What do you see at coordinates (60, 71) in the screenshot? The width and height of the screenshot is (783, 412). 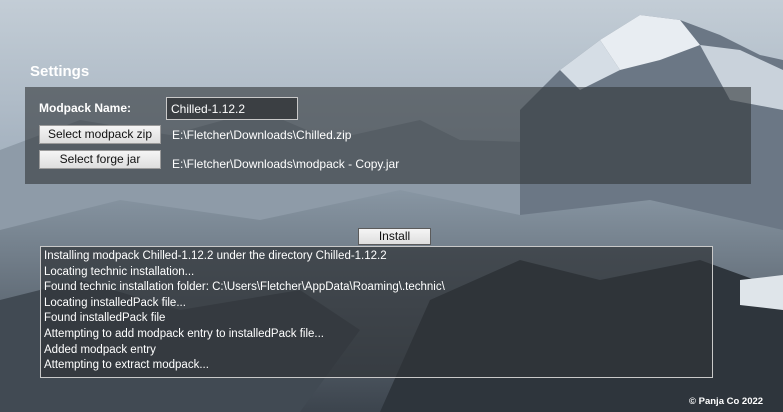 I see `settings-title: Settings` at bounding box center [60, 71].